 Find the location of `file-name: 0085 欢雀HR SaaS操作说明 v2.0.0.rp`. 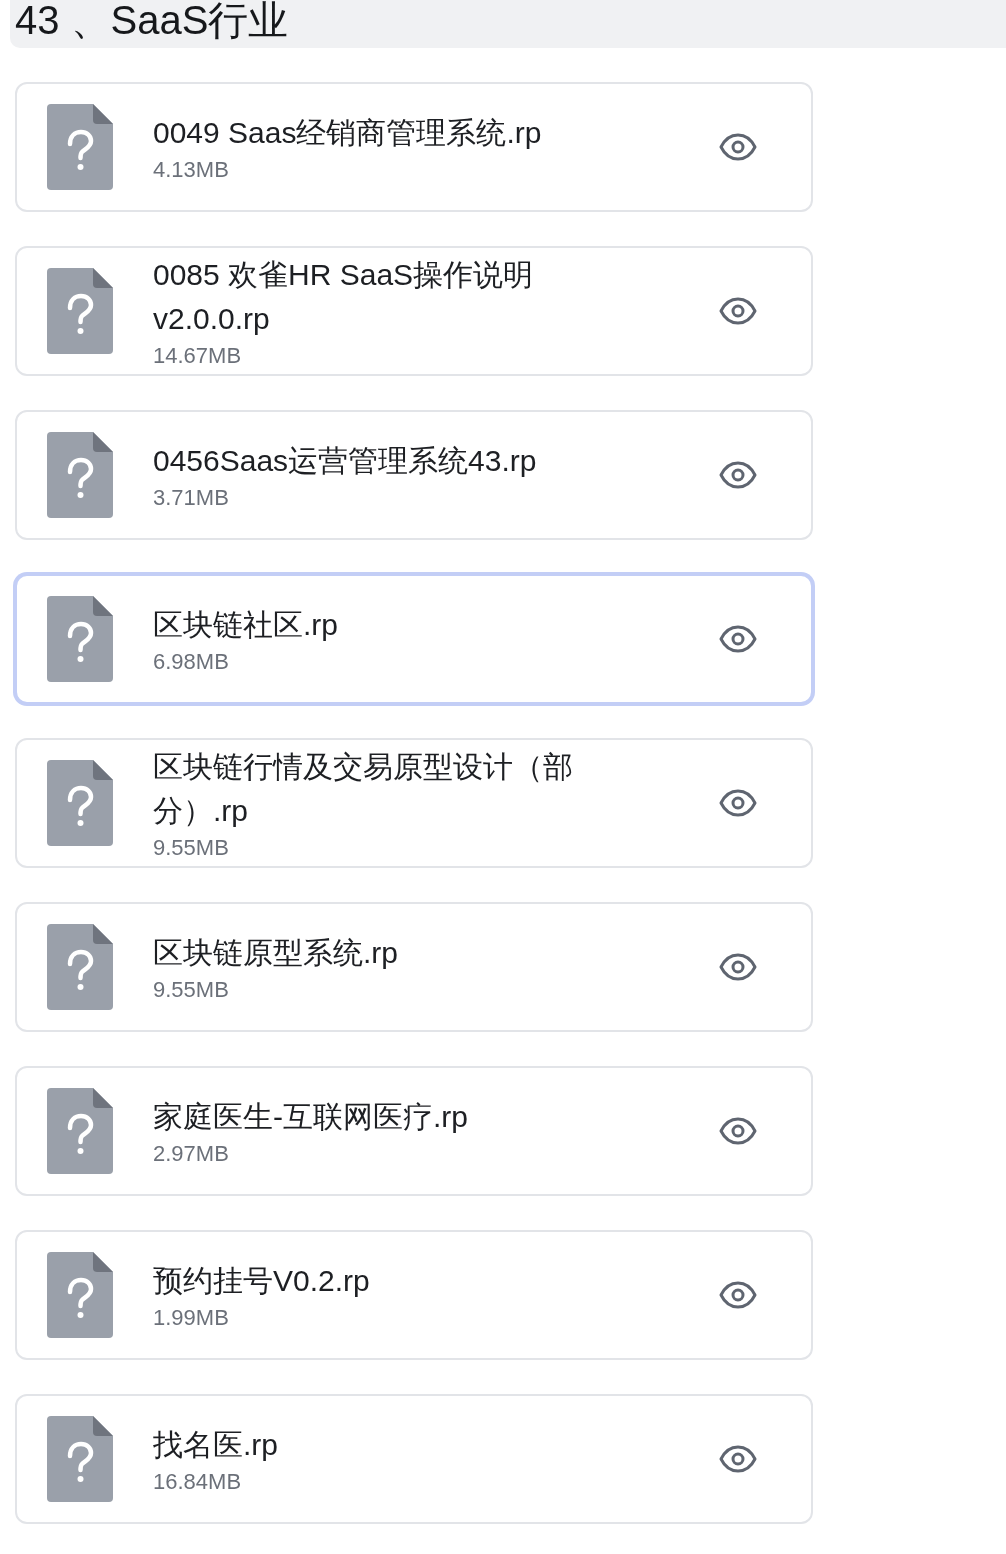

file-name: 0085 欢雀HR SaaS操作说明 v2.0.0.rp is located at coordinates (344, 297).